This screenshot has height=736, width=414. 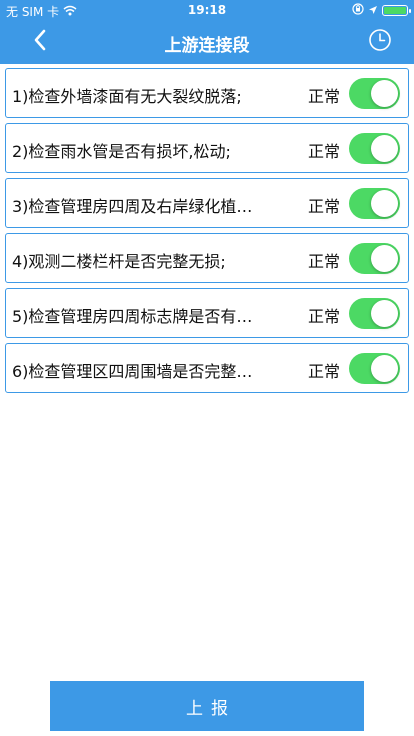 What do you see at coordinates (121, 151) in the screenshot?
I see `item-text: 2)检查雨水管是否有损坏,松动;` at bounding box center [121, 151].